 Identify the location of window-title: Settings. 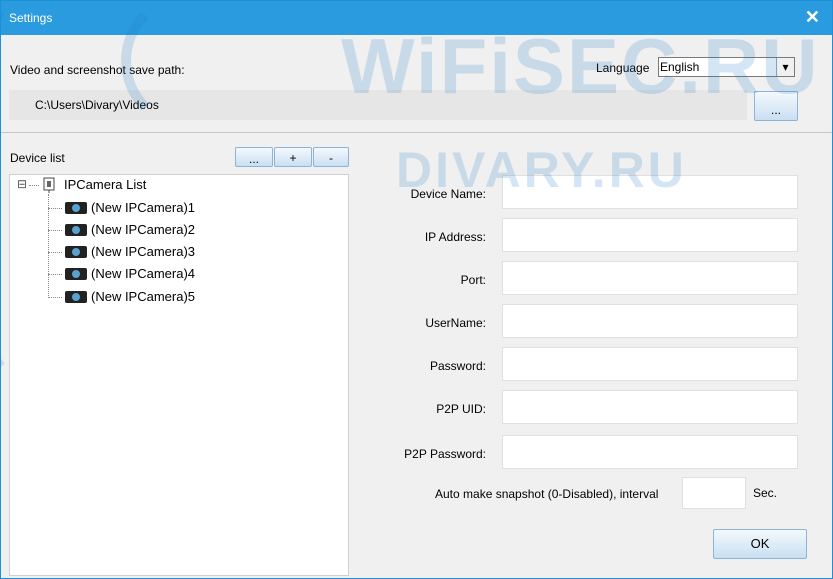
(31, 18).